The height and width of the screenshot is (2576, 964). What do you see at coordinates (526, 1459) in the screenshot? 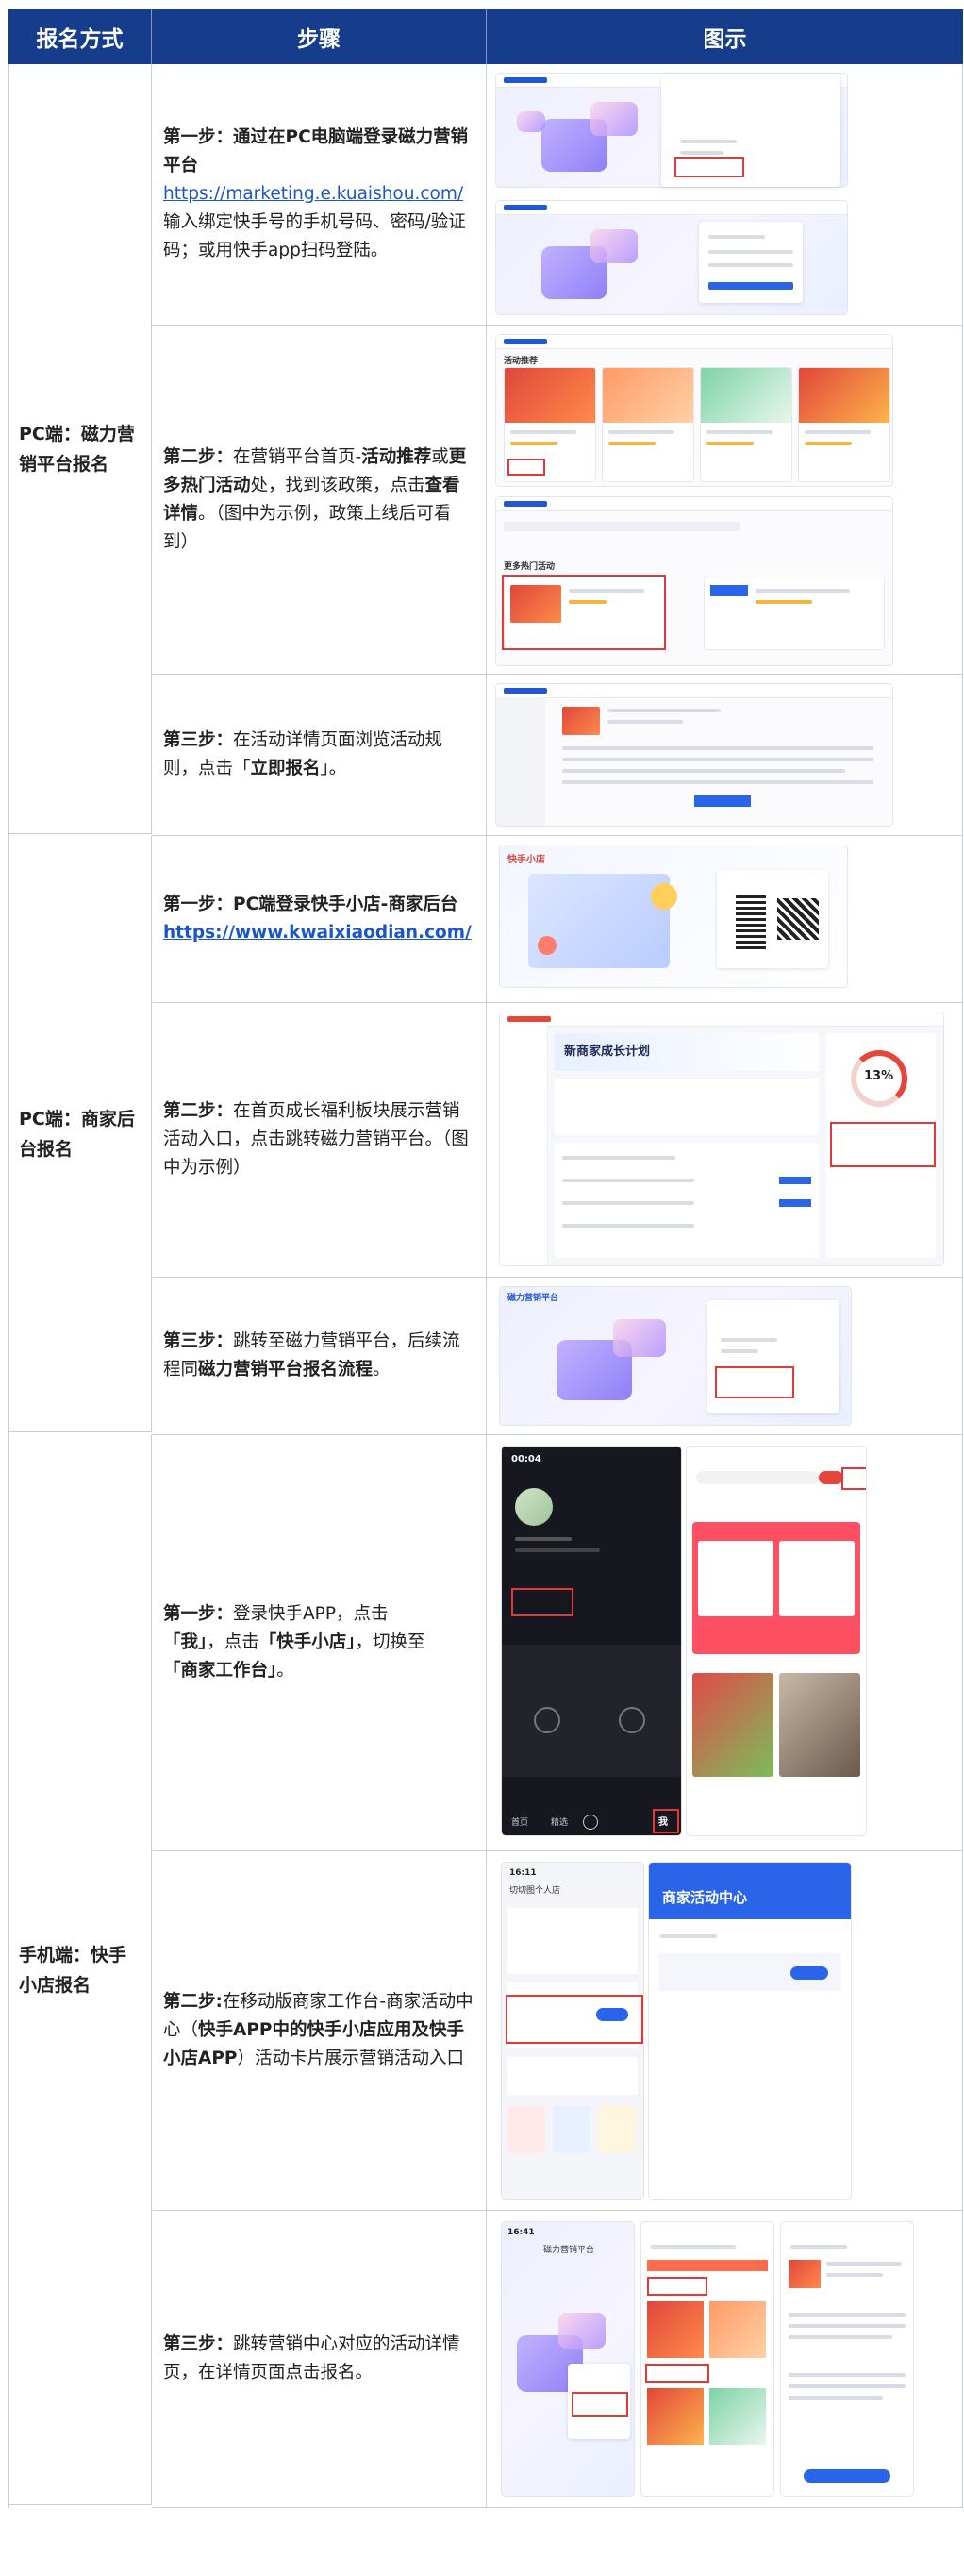
I see `phone-time: 00:04` at bounding box center [526, 1459].